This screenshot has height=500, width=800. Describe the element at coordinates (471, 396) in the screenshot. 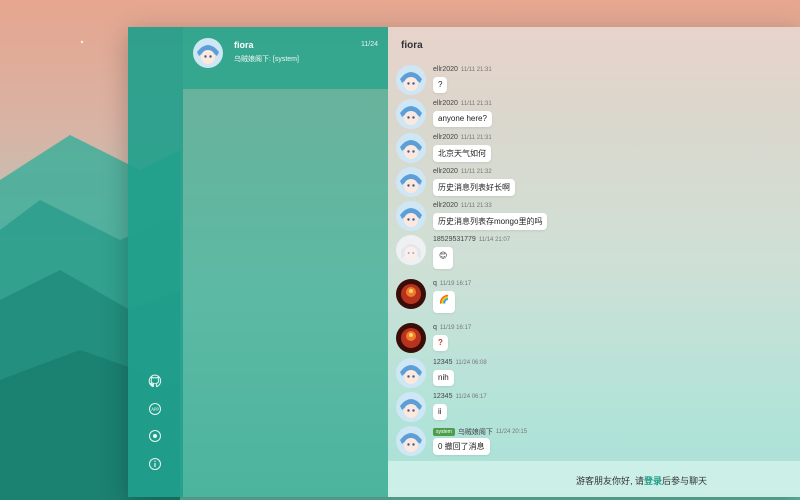

I see `message-time: 11/24 06:17` at that location.